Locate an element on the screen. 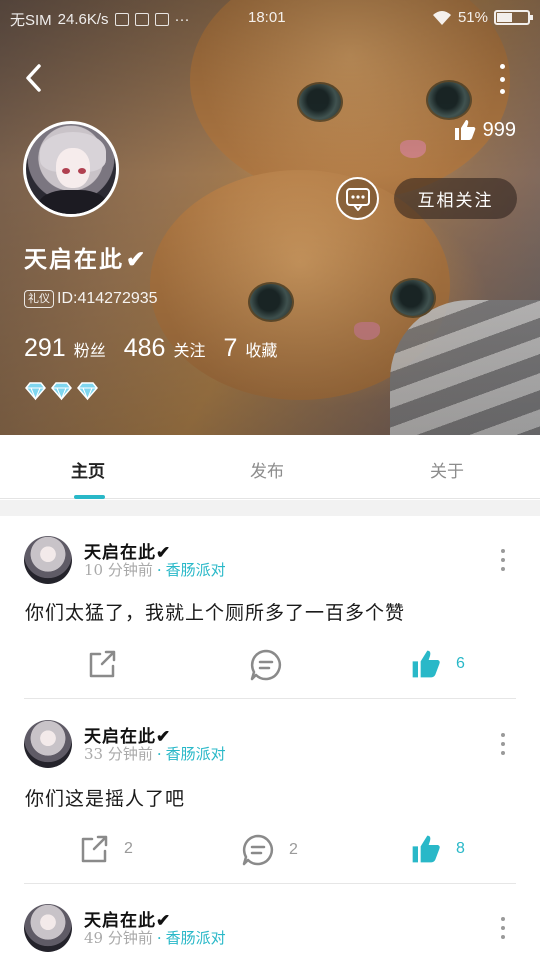  stat-number: 291 is located at coordinates (45, 348).